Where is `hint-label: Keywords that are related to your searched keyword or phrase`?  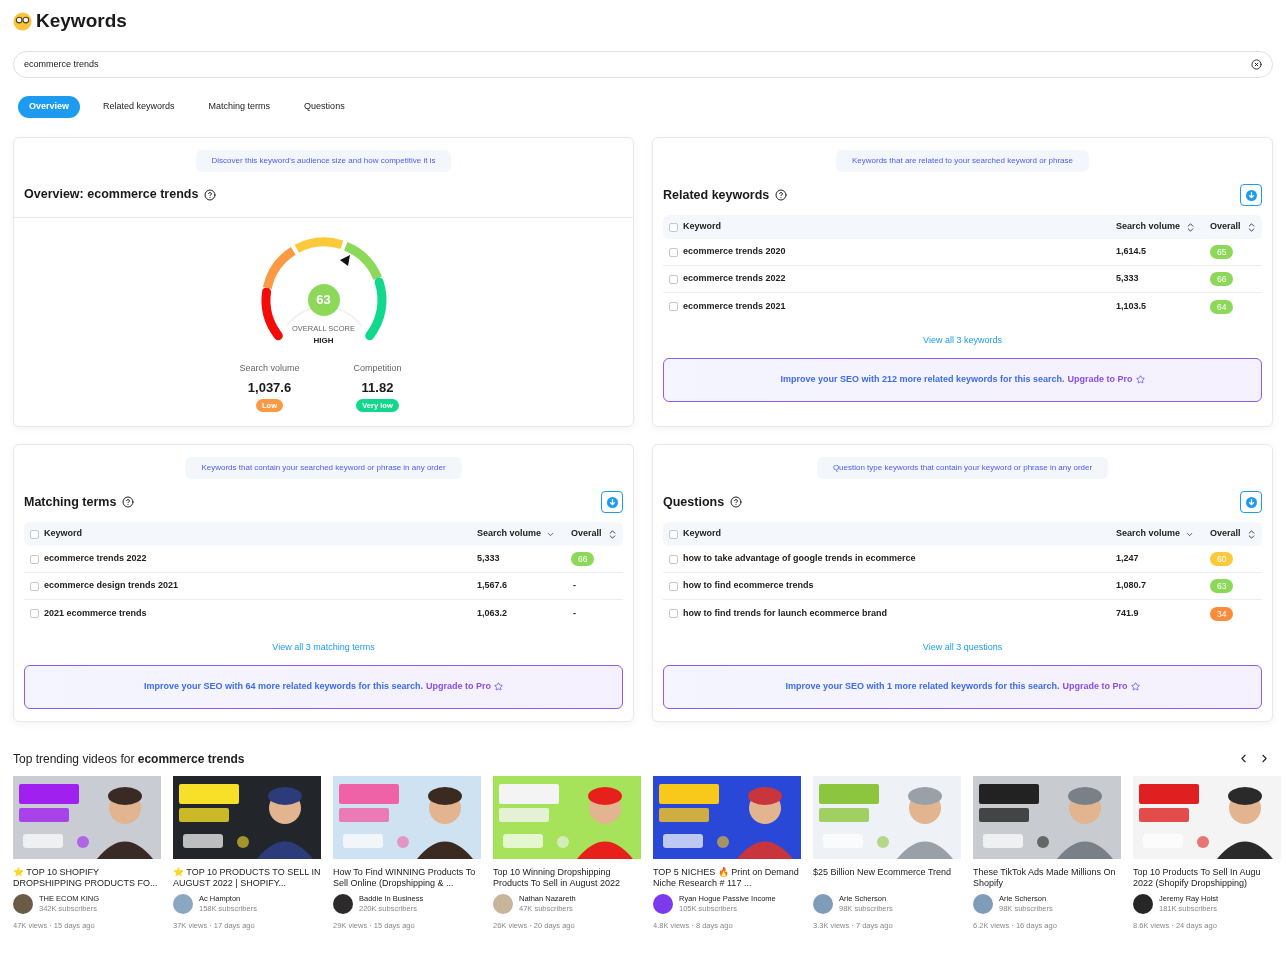 hint-label: Keywords that are related to your searched keyword or phrase is located at coordinates (962, 161).